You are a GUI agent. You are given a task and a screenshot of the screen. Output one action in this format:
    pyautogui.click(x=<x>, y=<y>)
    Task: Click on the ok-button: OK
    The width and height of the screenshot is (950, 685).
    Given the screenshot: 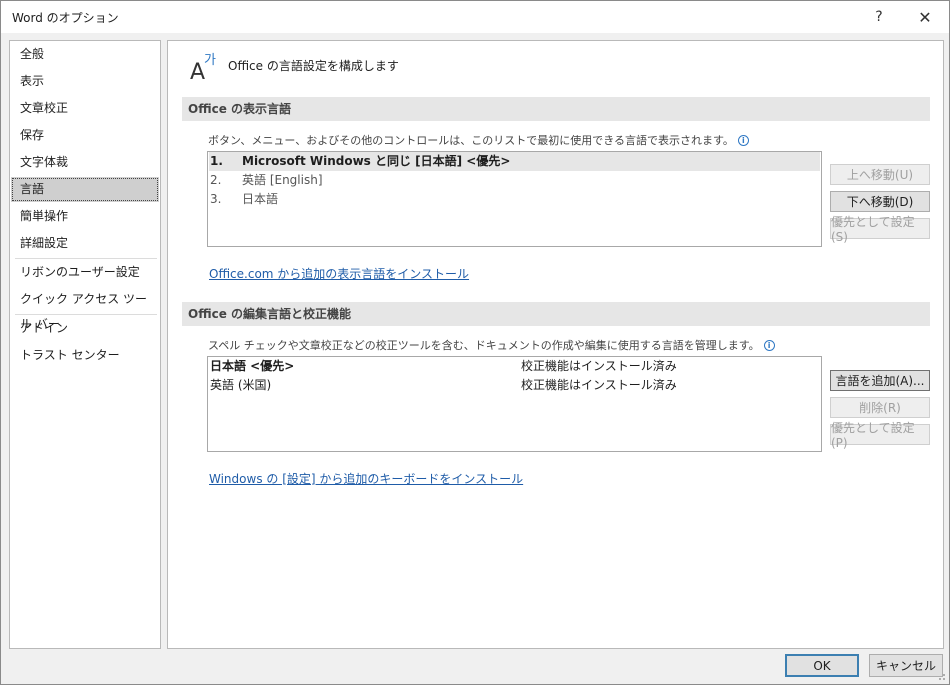 What is the action you would take?
    pyautogui.click(x=822, y=665)
    